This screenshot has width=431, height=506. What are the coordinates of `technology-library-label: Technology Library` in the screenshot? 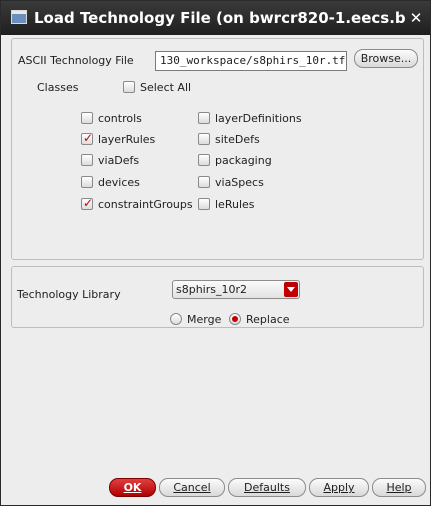 It's located at (69, 294).